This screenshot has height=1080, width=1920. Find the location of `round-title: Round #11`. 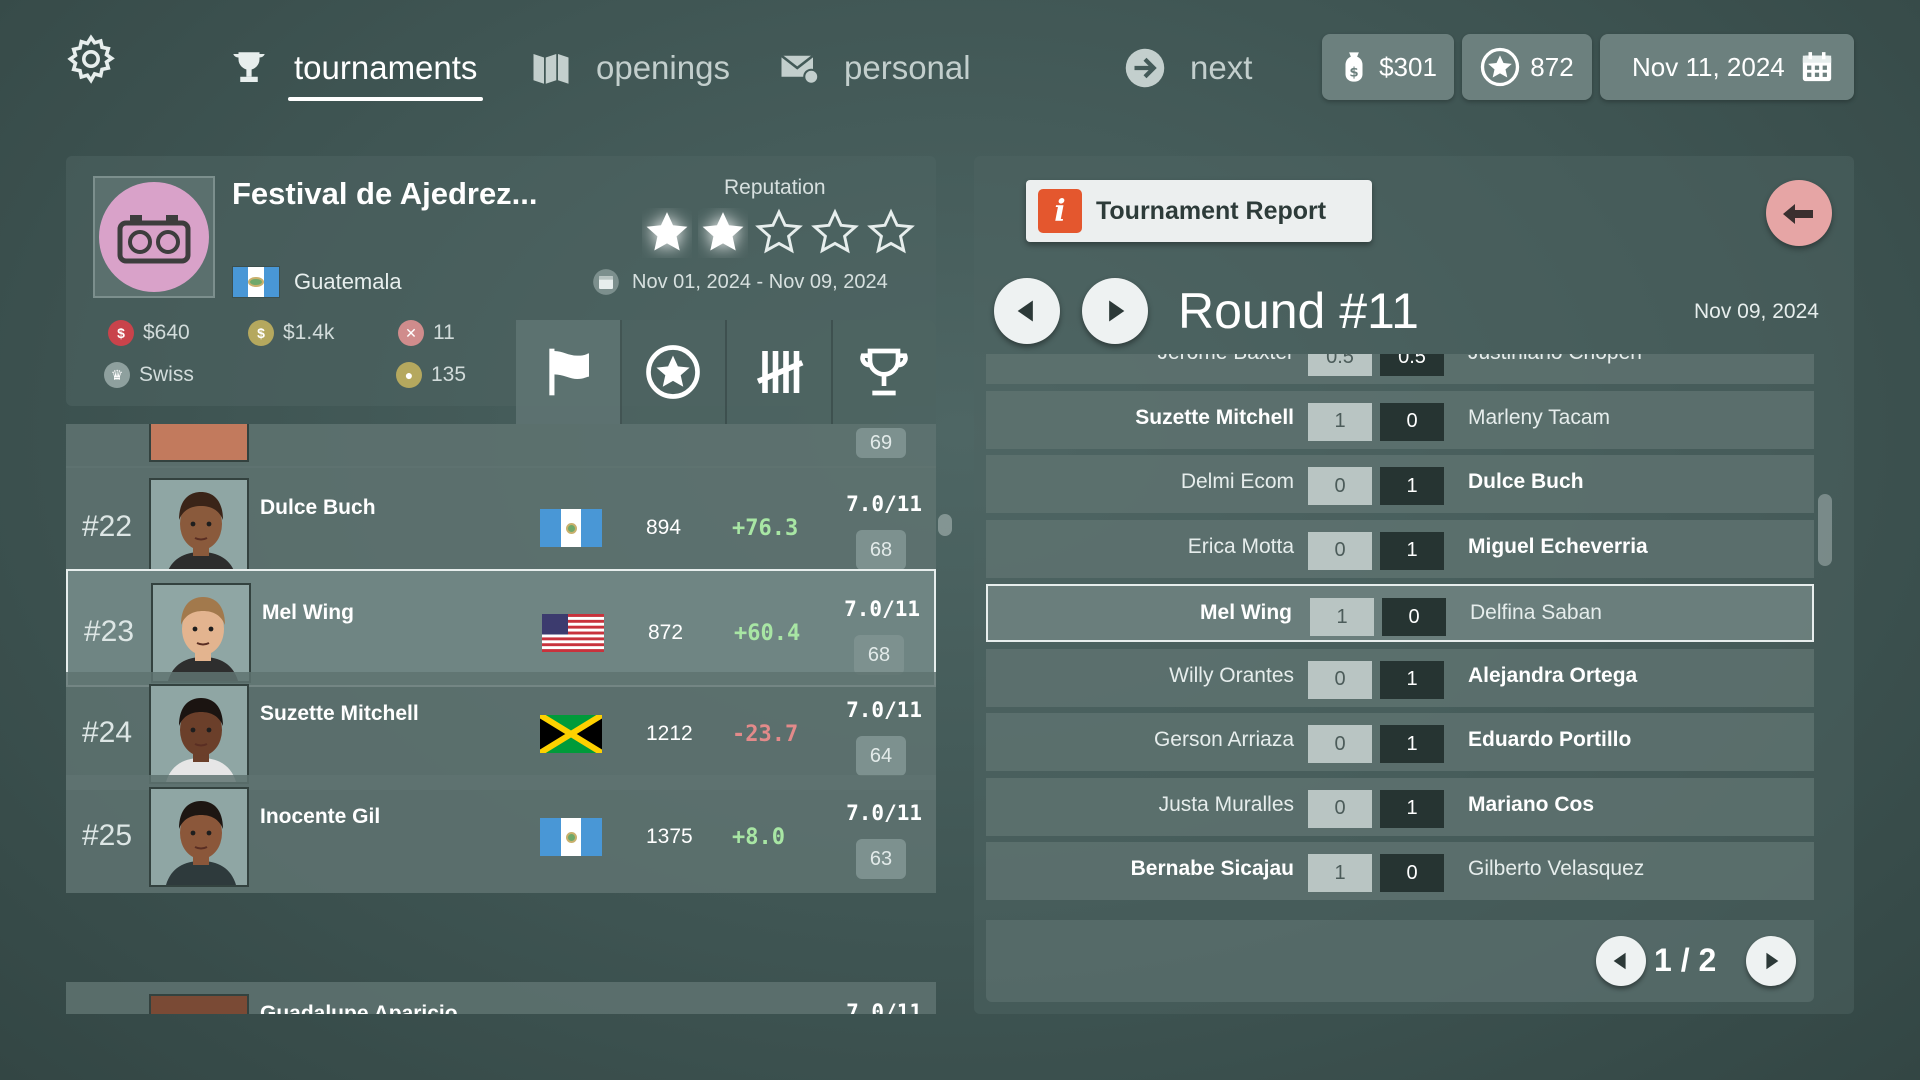

round-title: Round #11 is located at coordinates (1298, 311).